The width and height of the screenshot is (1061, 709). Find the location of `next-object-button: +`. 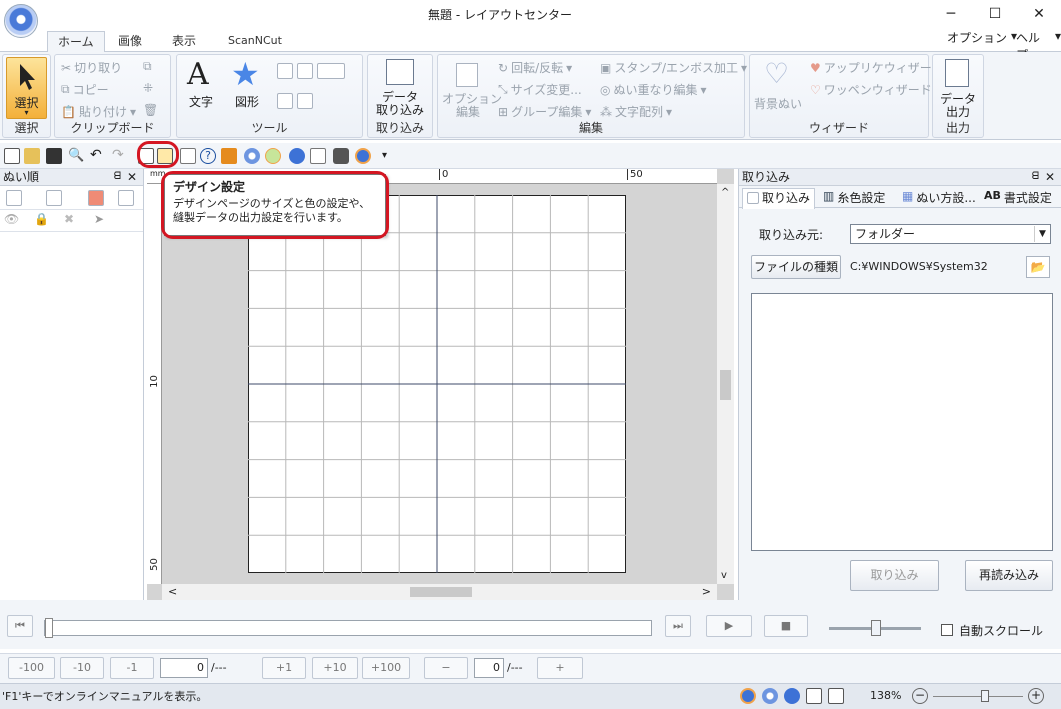

next-object-button: + is located at coordinates (560, 668).